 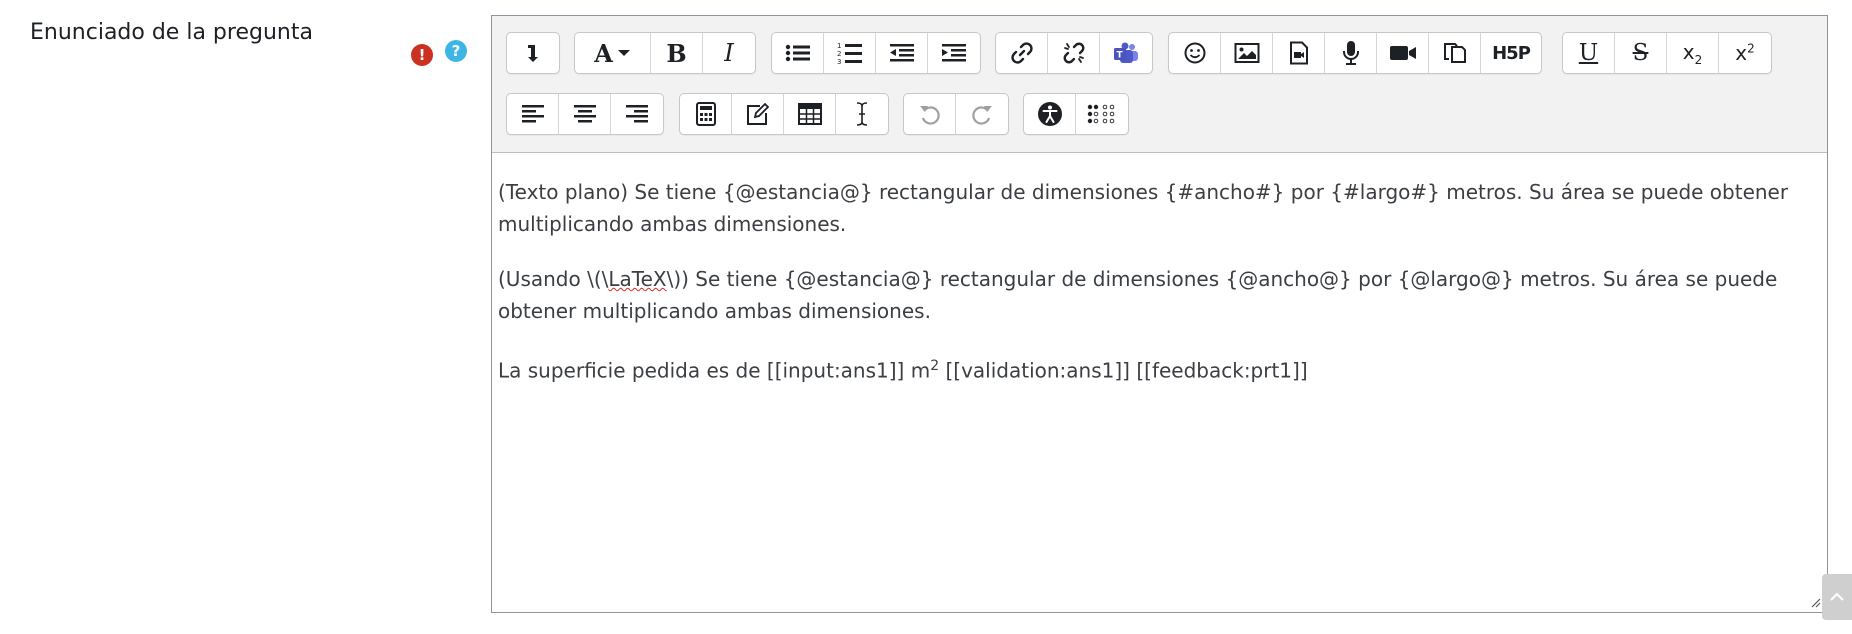 I want to click on emoji-icon, so click(x=1194, y=53).